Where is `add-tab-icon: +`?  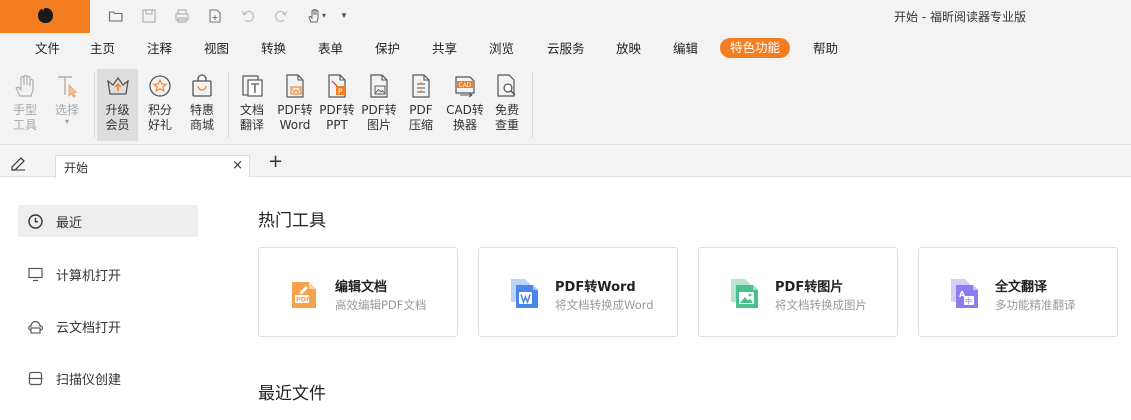
add-tab-icon: + is located at coordinates (275, 161).